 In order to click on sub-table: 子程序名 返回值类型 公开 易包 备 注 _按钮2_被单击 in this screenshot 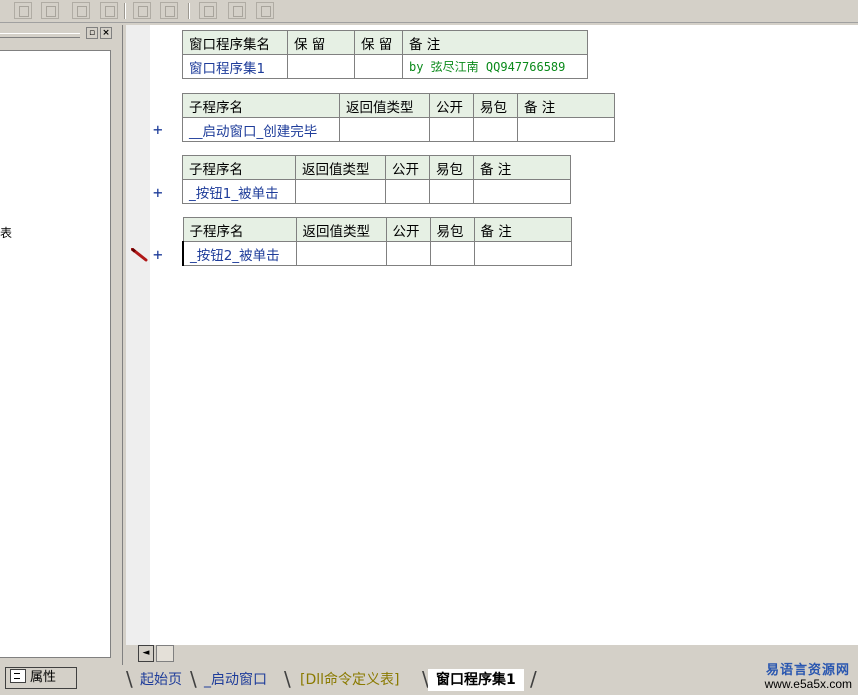, I will do `click(377, 241)`.